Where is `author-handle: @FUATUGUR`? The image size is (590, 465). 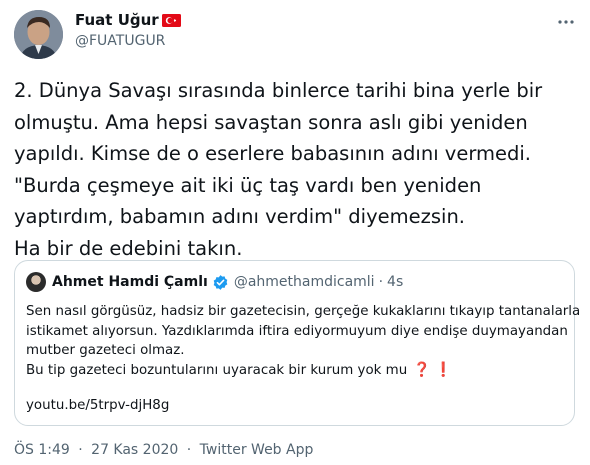
author-handle: @FUATUGUR is located at coordinates (128, 41).